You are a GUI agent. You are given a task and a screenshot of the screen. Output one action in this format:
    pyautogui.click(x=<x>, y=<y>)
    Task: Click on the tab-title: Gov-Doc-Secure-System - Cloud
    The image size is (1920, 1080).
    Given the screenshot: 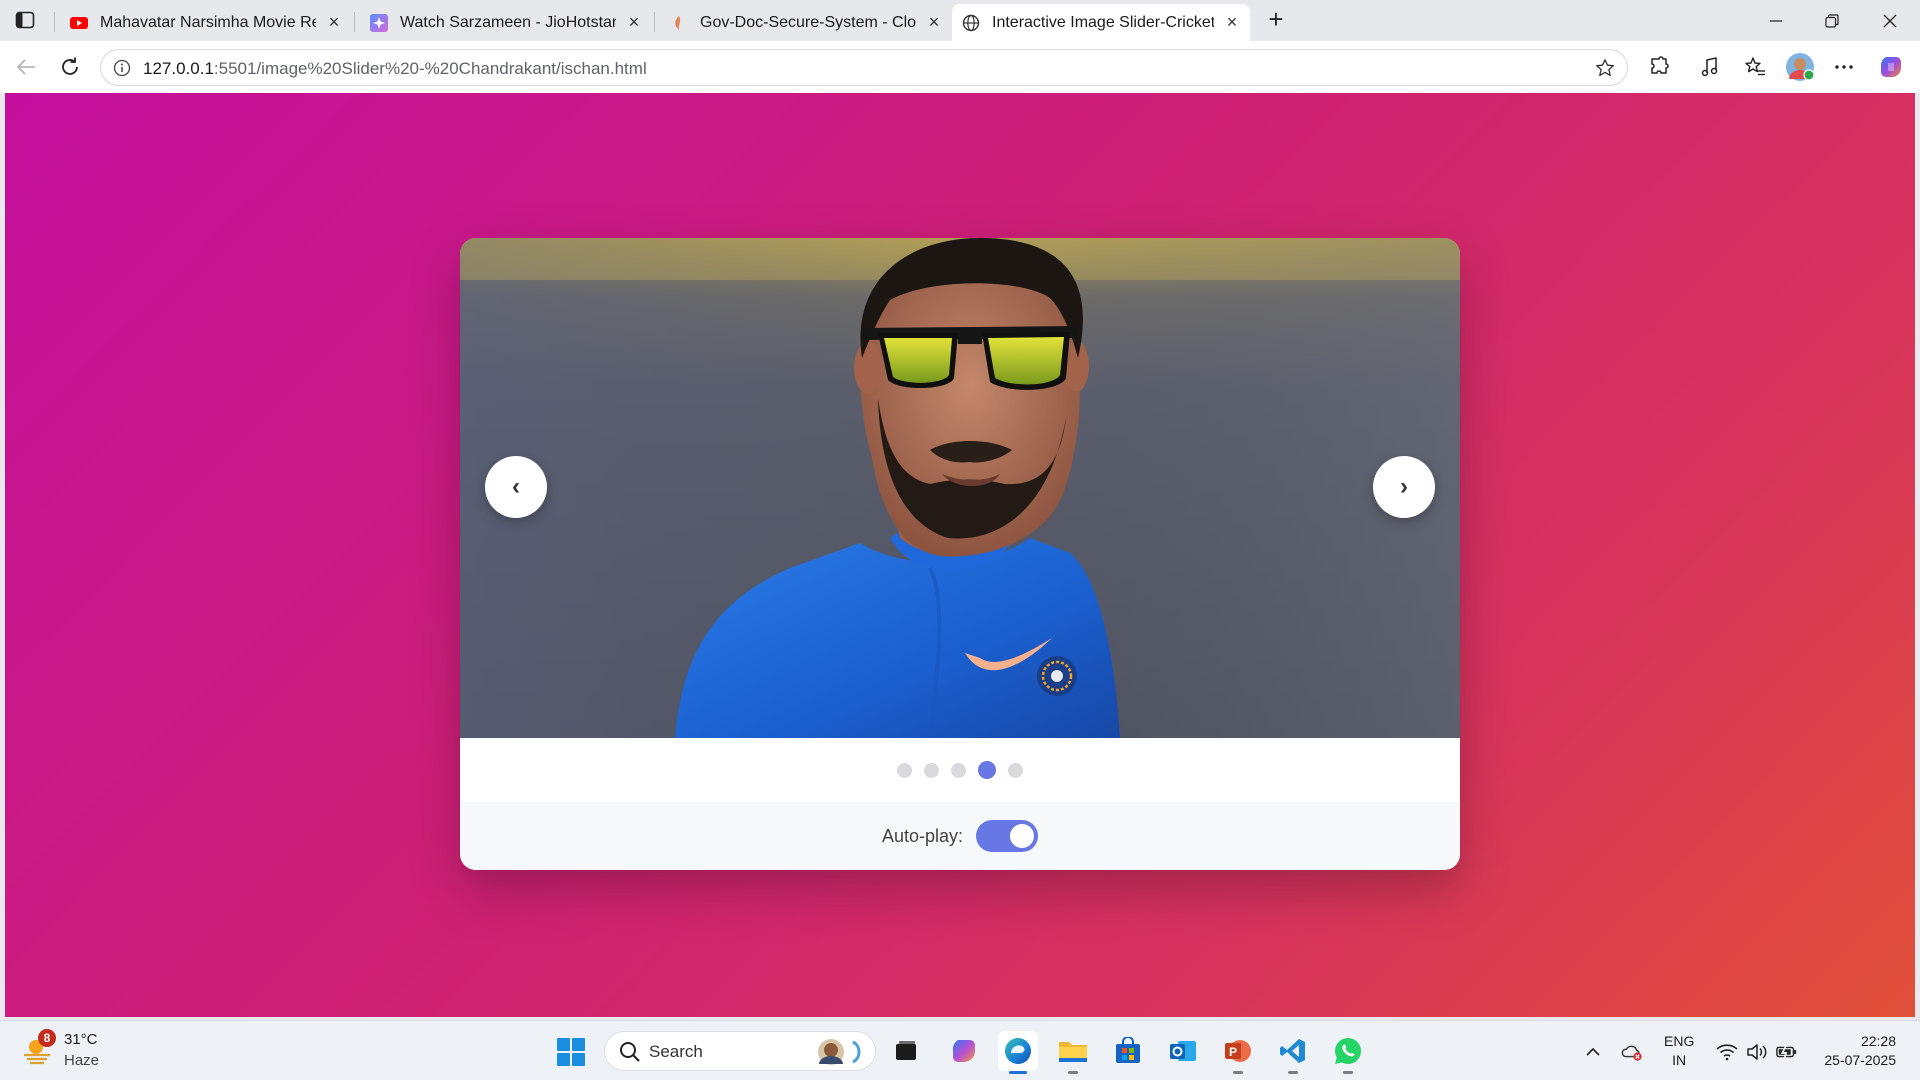 What is the action you would take?
    pyautogui.click(x=808, y=22)
    